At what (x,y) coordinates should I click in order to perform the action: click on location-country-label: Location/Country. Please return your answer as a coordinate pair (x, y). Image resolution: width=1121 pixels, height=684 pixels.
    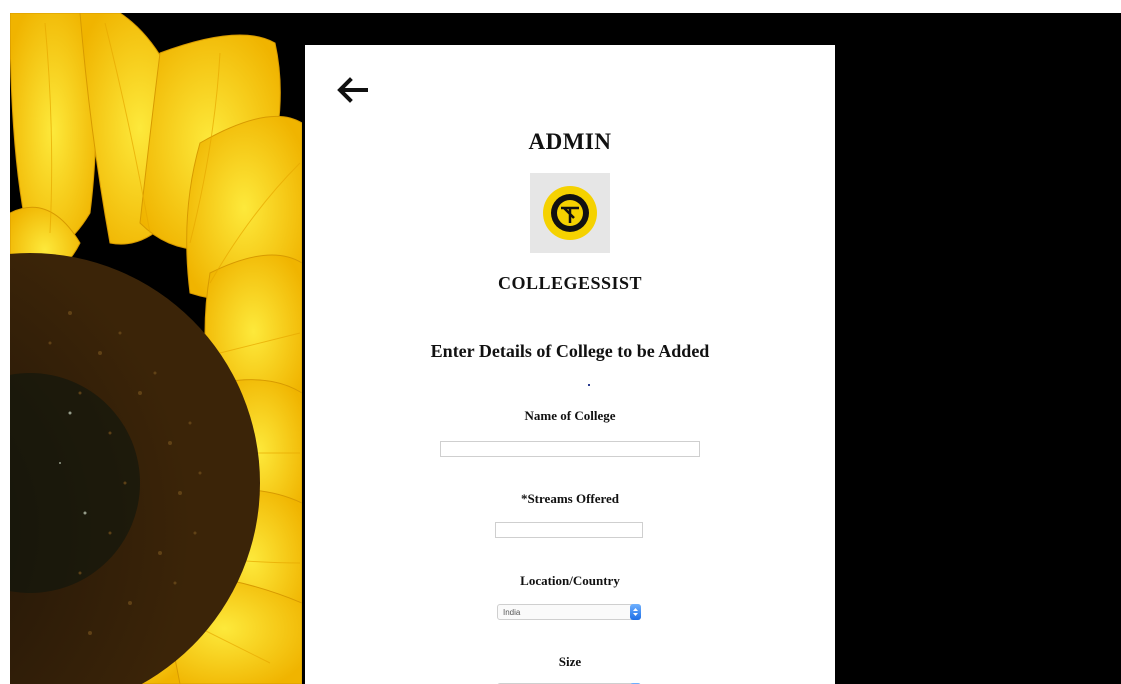
    Looking at the image, I should click on (570, 580).